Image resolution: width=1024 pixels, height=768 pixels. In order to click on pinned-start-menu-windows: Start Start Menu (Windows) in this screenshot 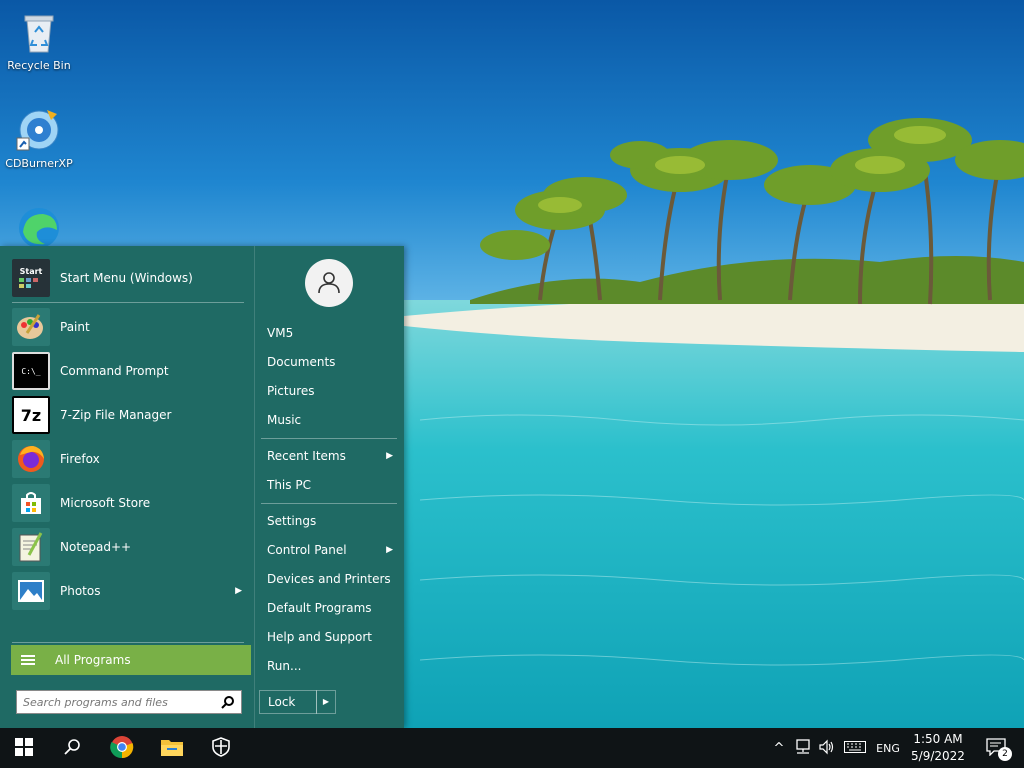, I will do `click(130, 278)`.